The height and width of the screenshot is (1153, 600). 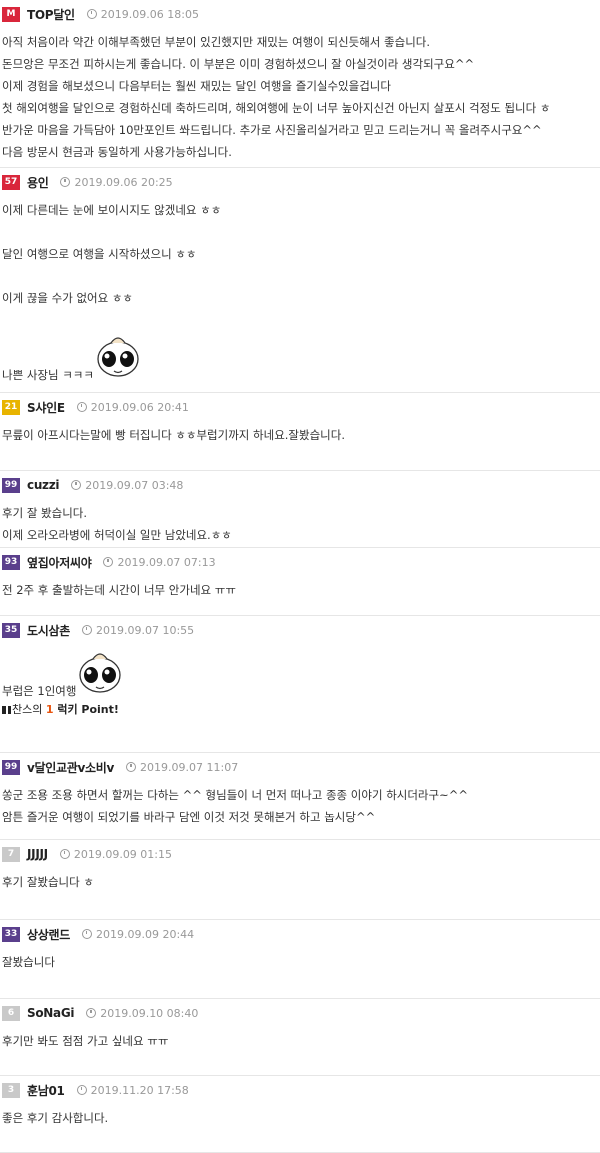 What do you see at coordinates (117, 152) in the screenshot?
I see `comment-text: 다음 방문시 현금과 동일하게 사용가능하십니다.` at bounding box center [117, 152].